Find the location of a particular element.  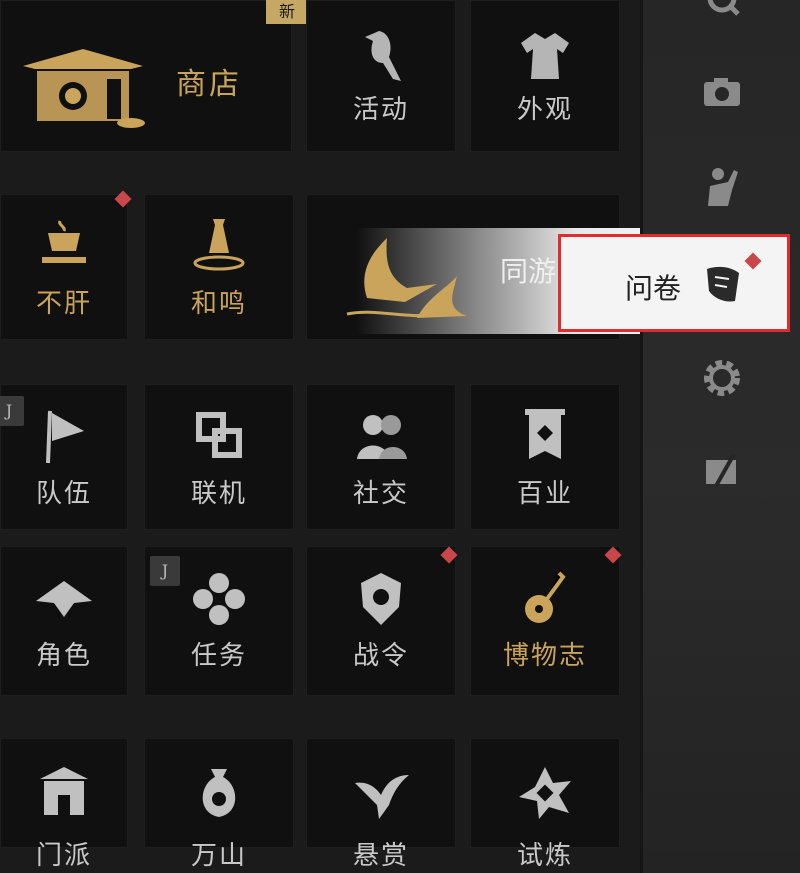

online-label: 联机 is located at coordinates (218, 494).